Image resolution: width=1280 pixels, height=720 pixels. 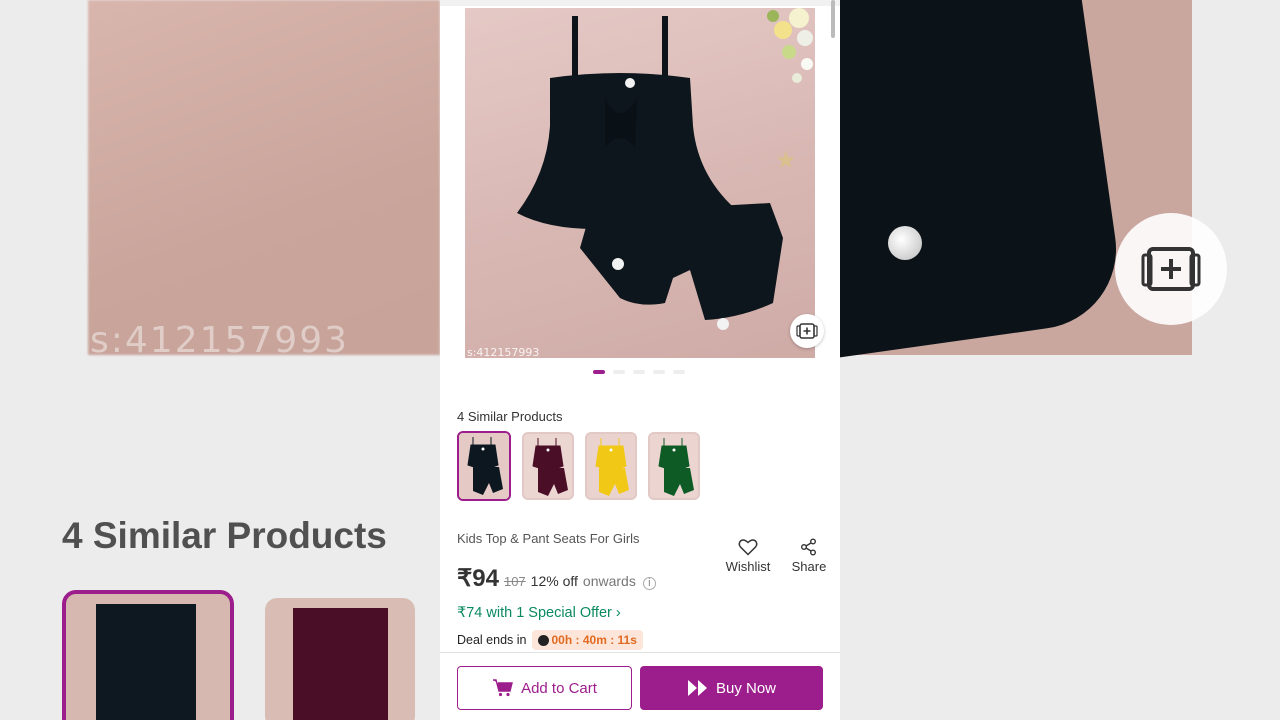 What do you see at coordinates (224, 535) in the screenshot?
I see `blurred-similar-heading: 4 Similar Products` at bounding box center [224, 535].